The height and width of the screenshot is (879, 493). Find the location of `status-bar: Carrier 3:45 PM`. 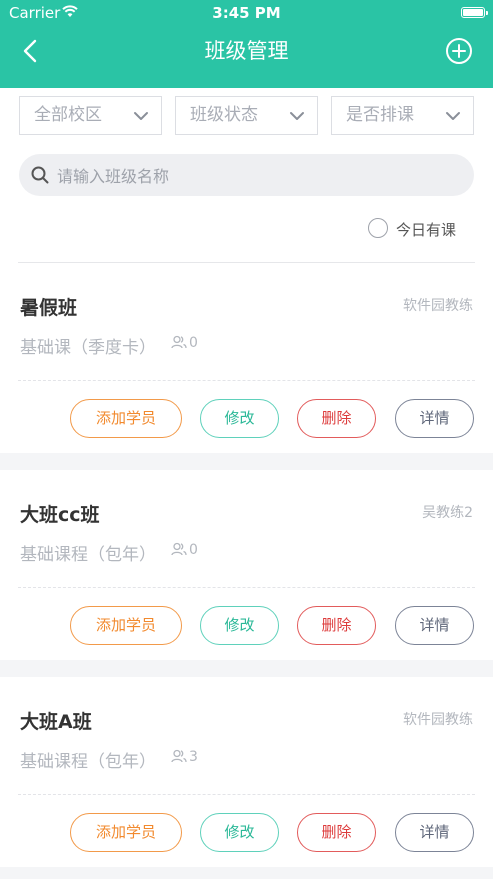

status-bar: Carrier 3:45 PM is located at coordinates (246, 12).